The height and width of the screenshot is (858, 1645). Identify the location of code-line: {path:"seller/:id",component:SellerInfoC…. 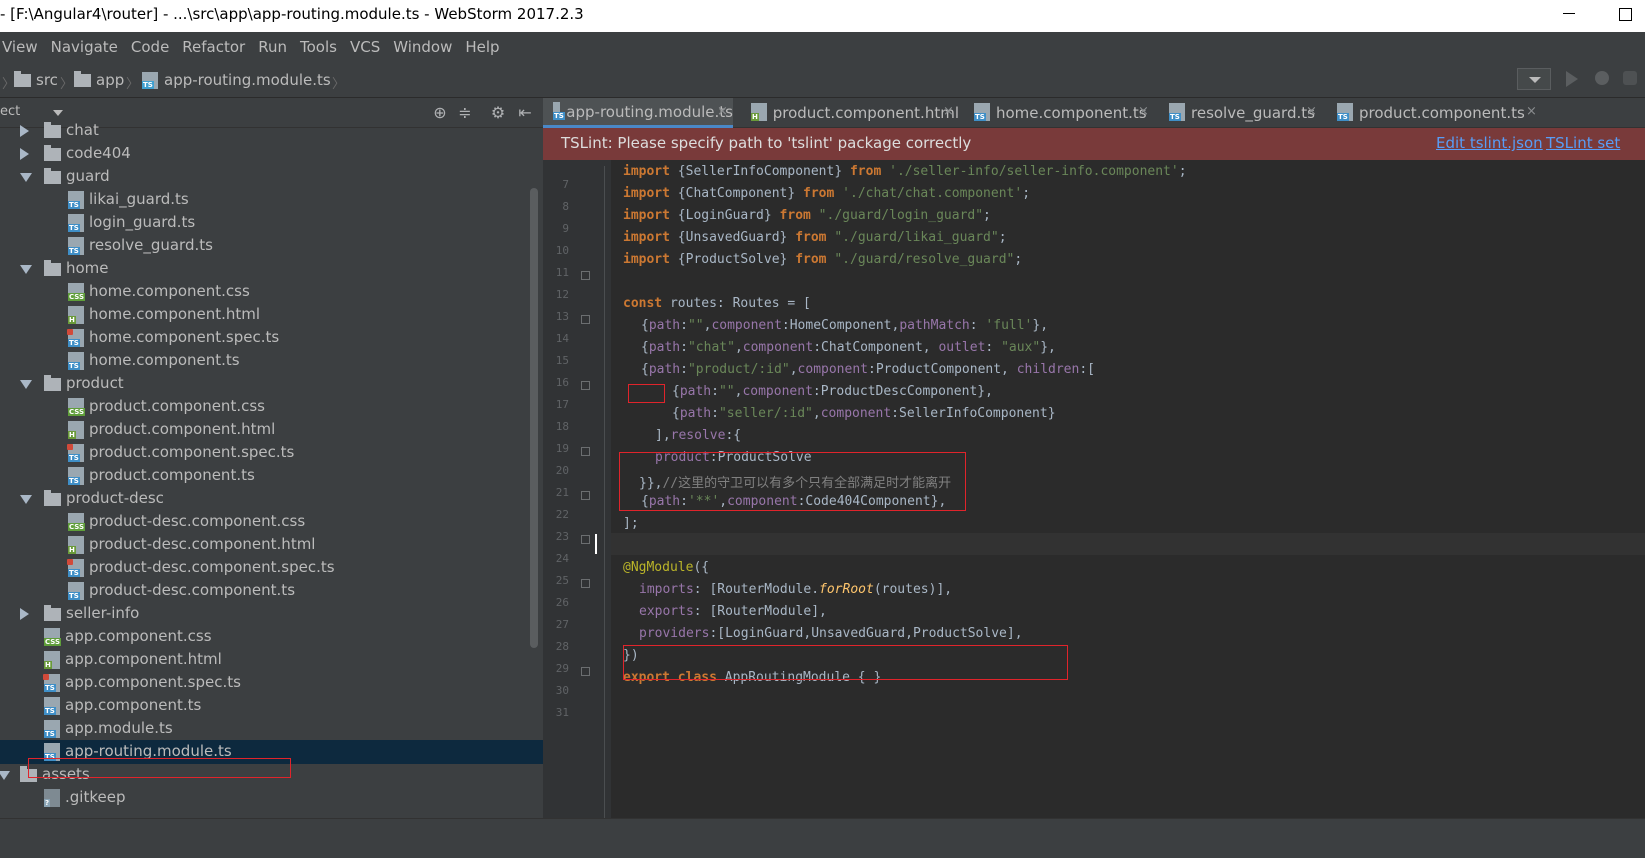
(864, 413).